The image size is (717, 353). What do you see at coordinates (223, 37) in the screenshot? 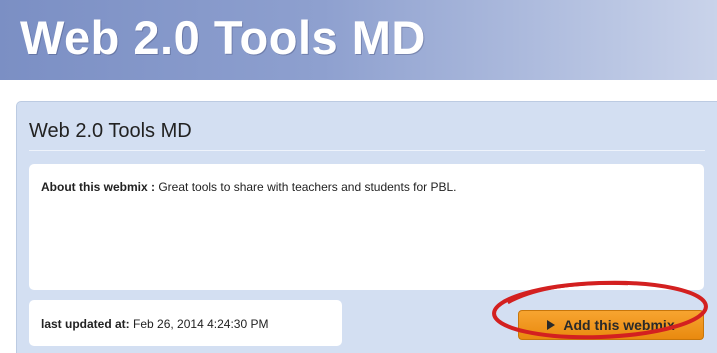
I see `site-title: Web 2.0 Tools MD` at bounding box center [223, 37].